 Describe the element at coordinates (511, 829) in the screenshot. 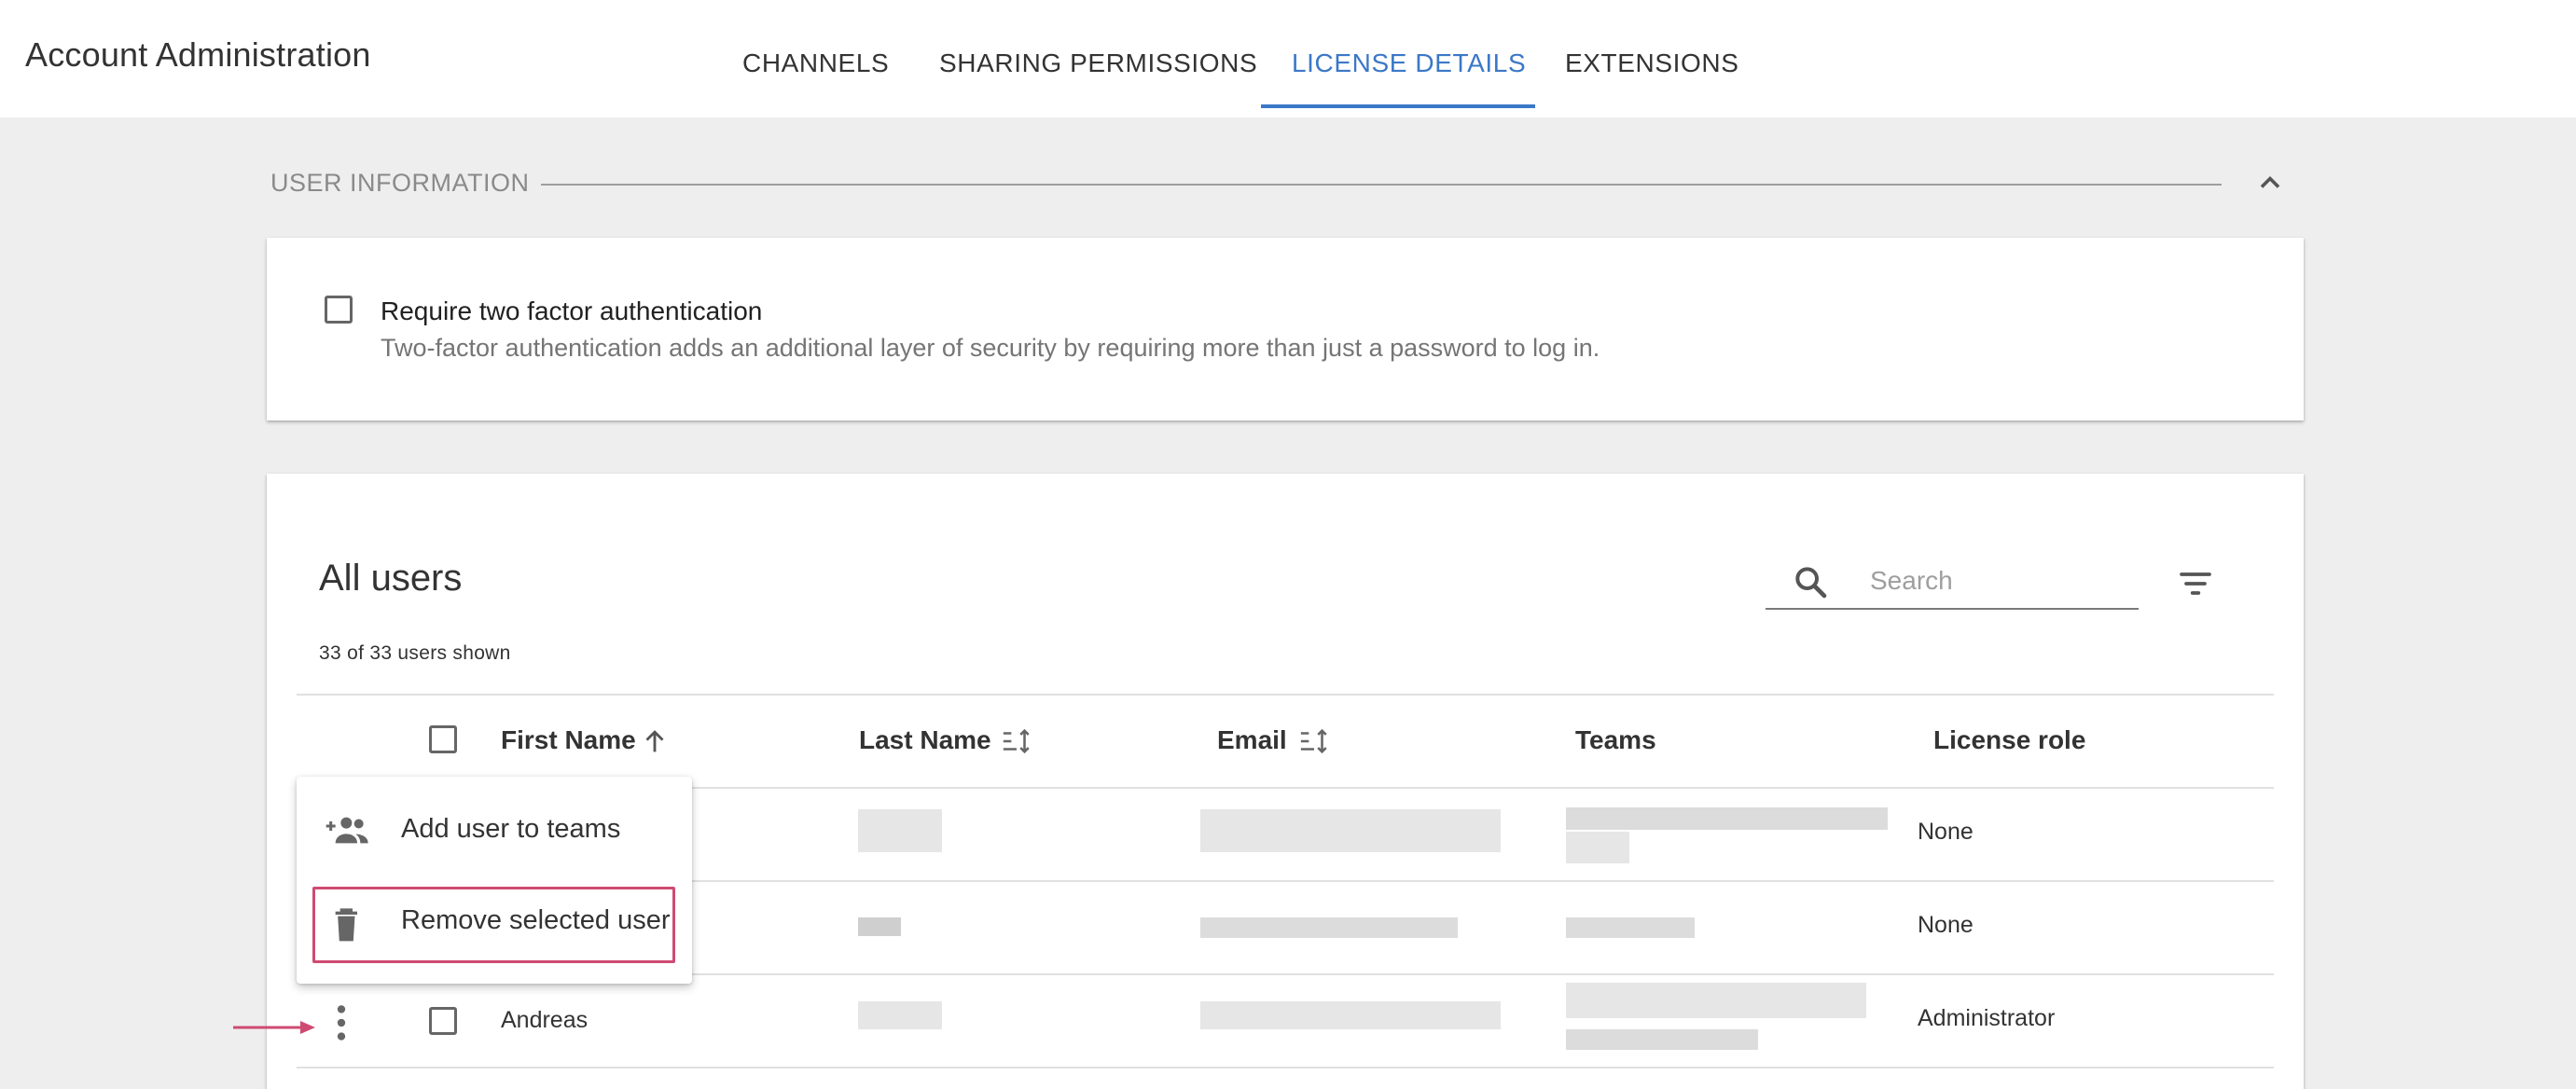

I see `menu-item-label: Add user to teams` at that location.